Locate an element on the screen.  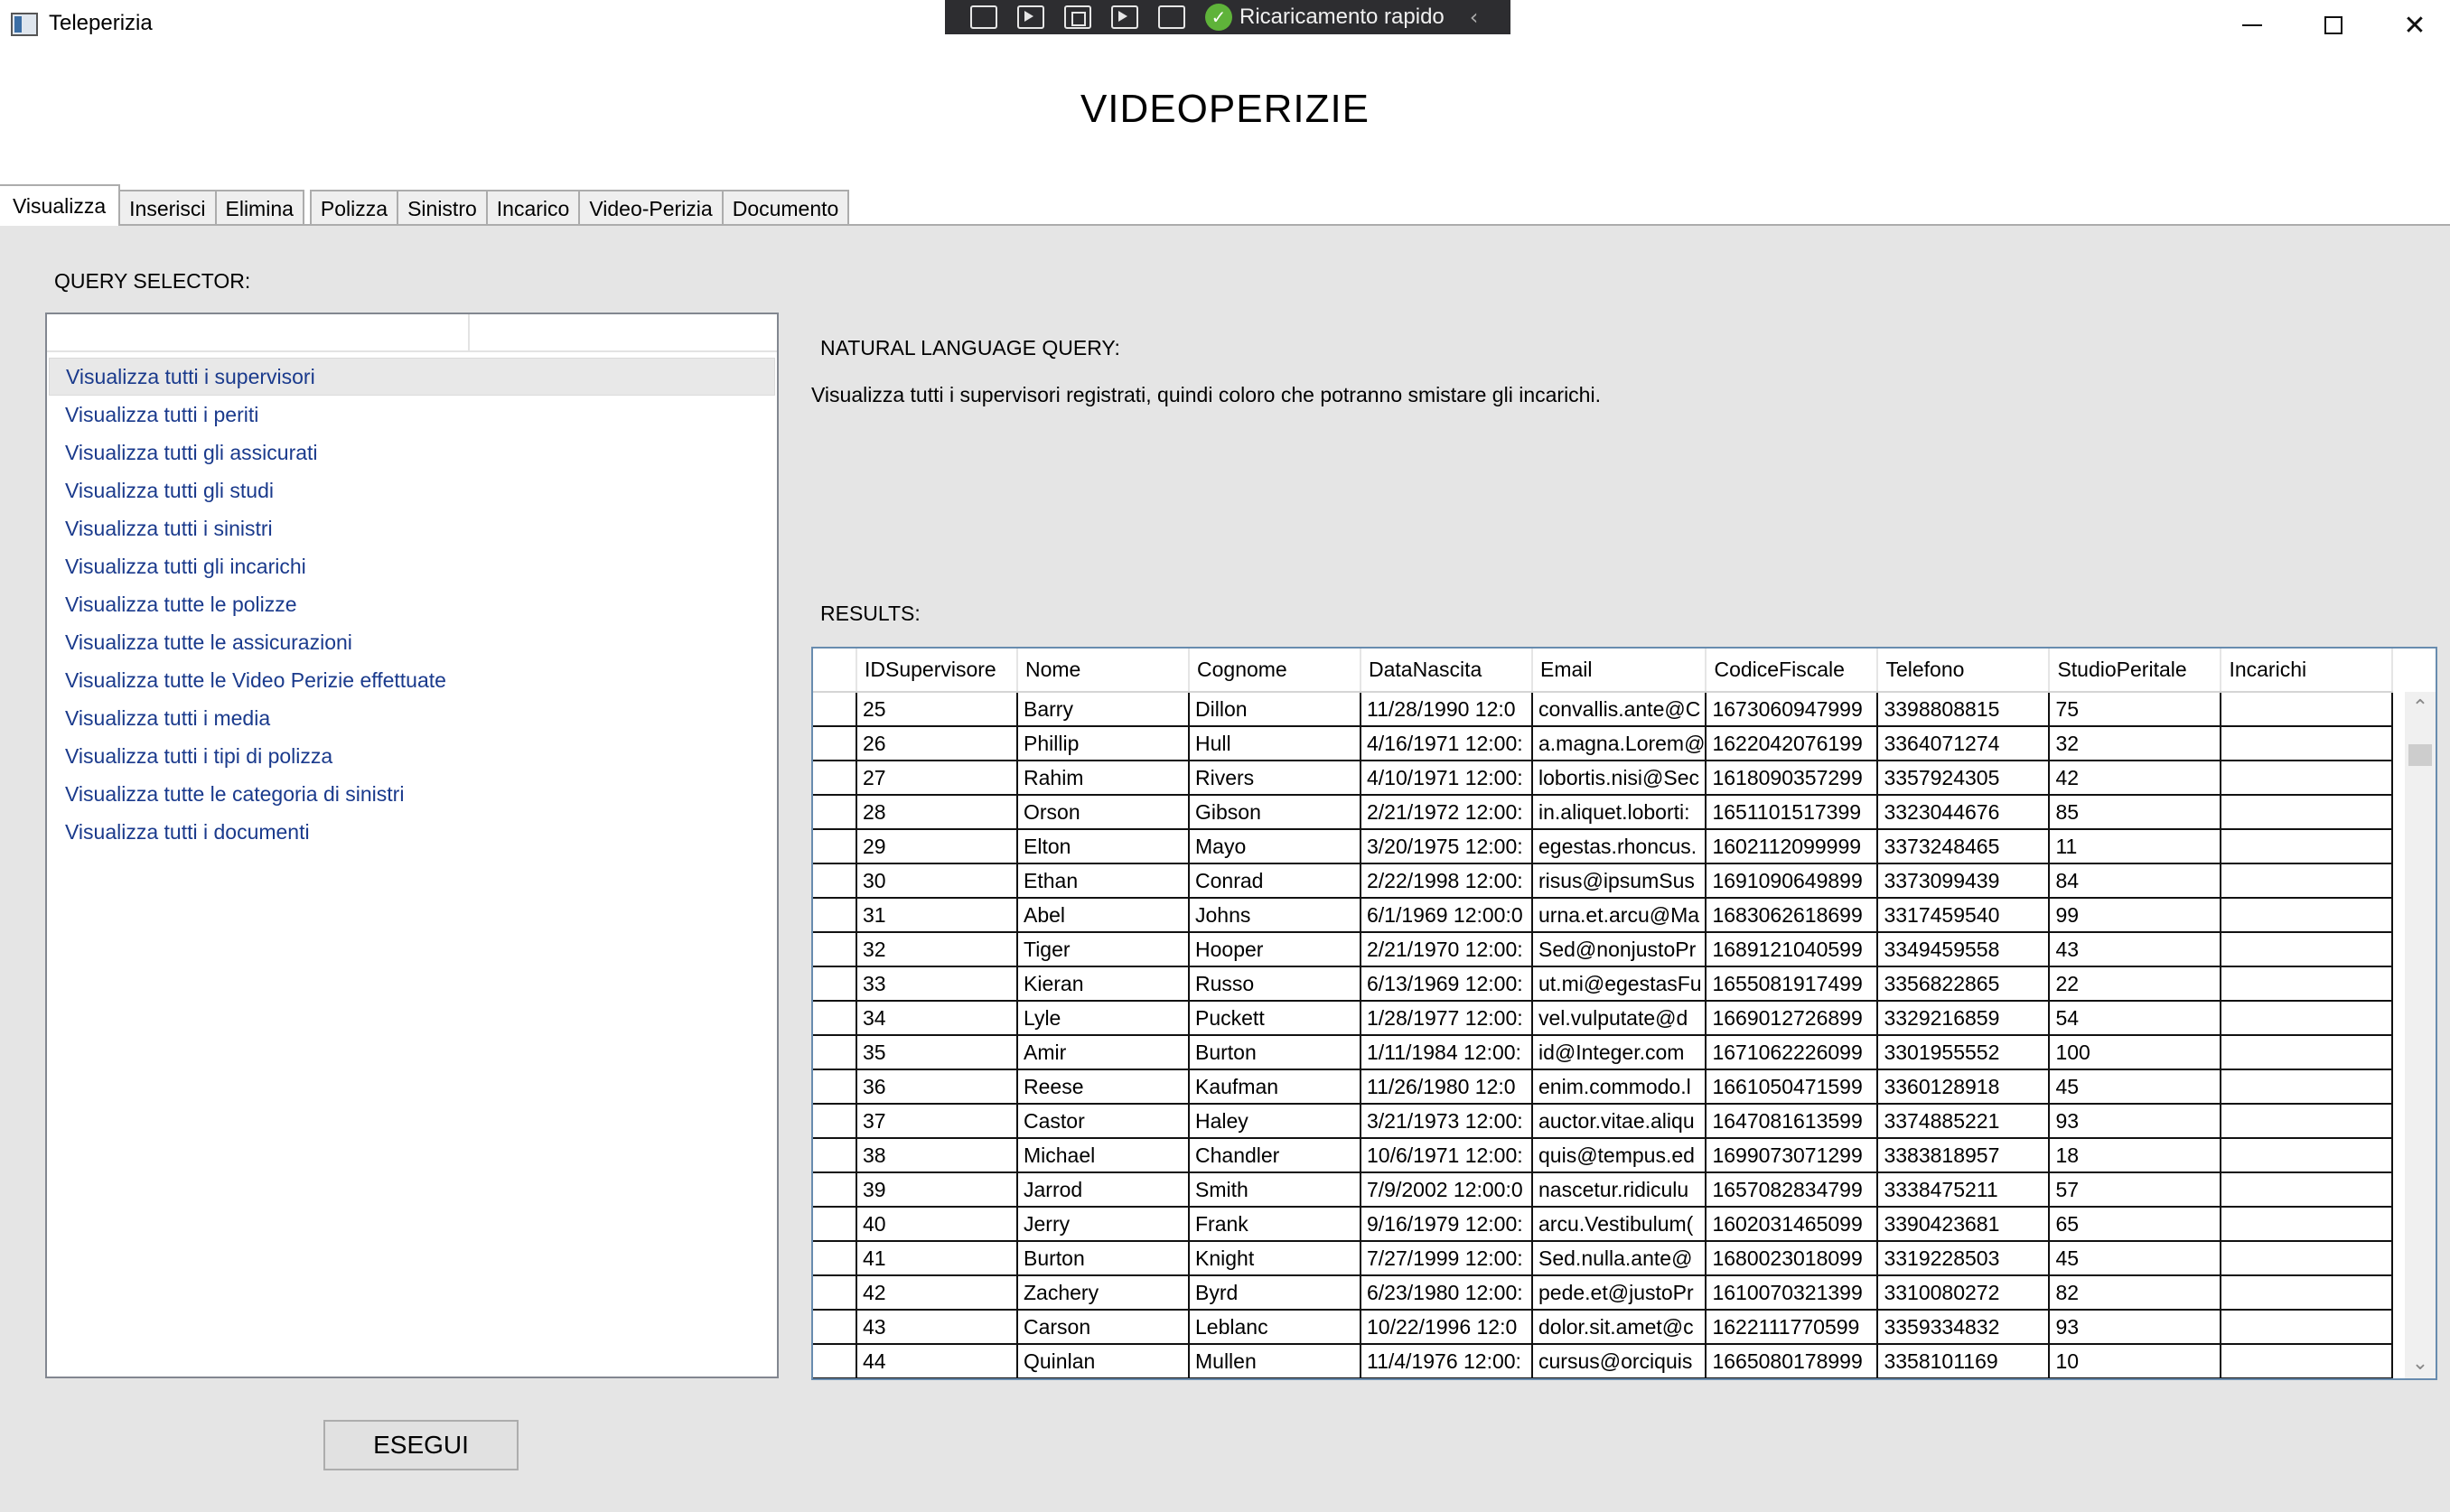
table-cell: 3373248465 is located at coordinates (1964, 847).